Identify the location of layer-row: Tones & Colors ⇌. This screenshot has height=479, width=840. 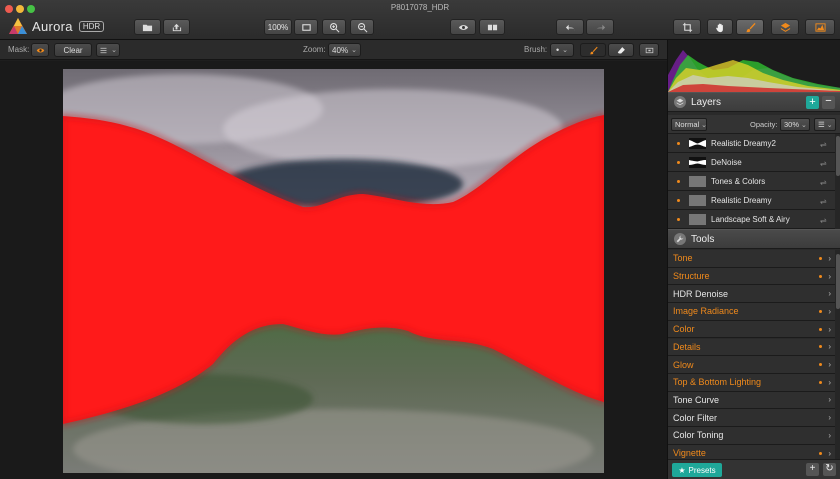
(751, 181).